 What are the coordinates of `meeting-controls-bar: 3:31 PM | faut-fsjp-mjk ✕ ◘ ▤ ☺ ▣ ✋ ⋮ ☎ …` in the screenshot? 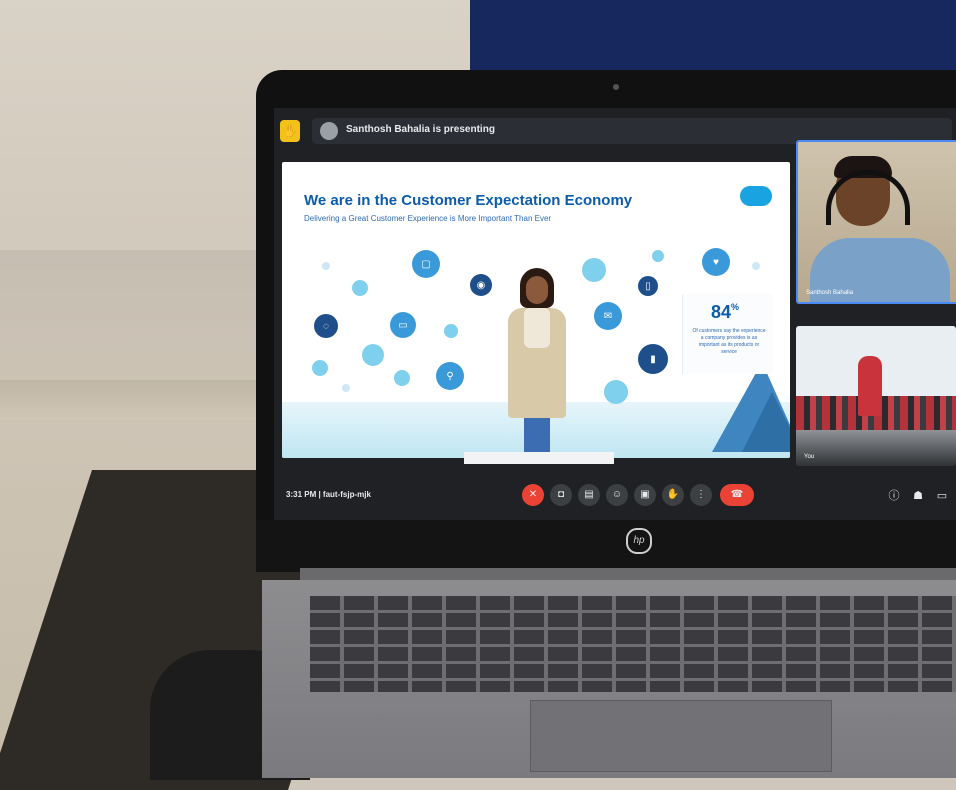 It's located at (615, 496).